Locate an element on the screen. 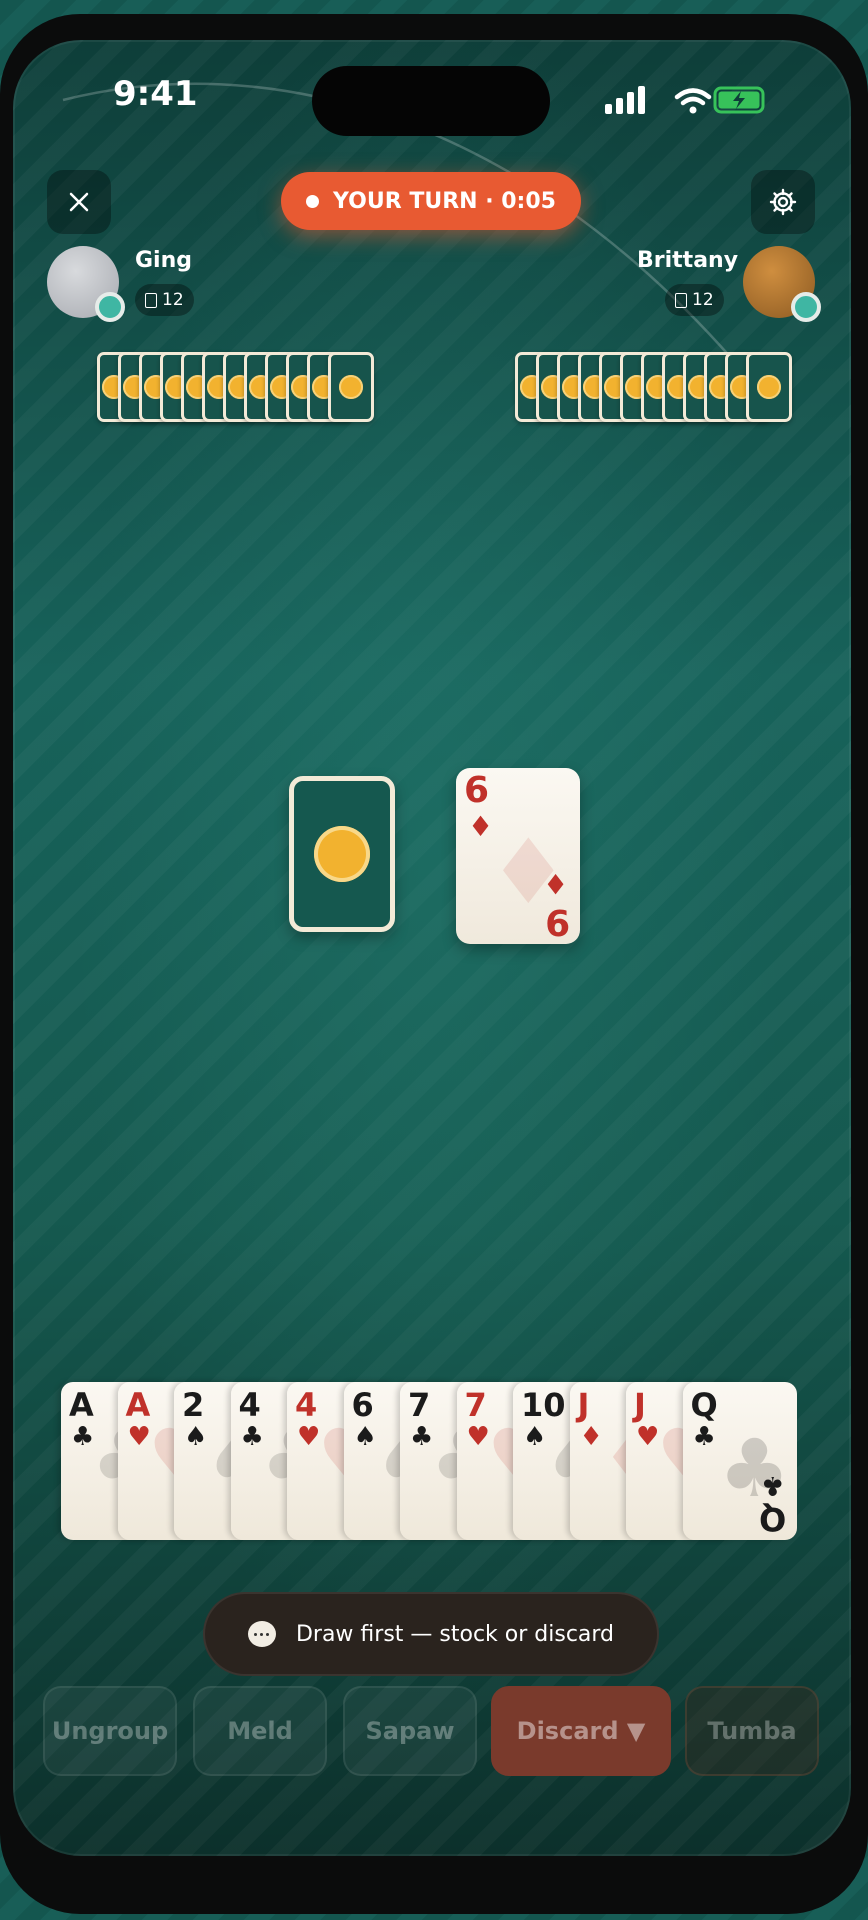 The image size is (868, 1920). card-suit-bottom: ♣ is located at coordinates (773, 1485).